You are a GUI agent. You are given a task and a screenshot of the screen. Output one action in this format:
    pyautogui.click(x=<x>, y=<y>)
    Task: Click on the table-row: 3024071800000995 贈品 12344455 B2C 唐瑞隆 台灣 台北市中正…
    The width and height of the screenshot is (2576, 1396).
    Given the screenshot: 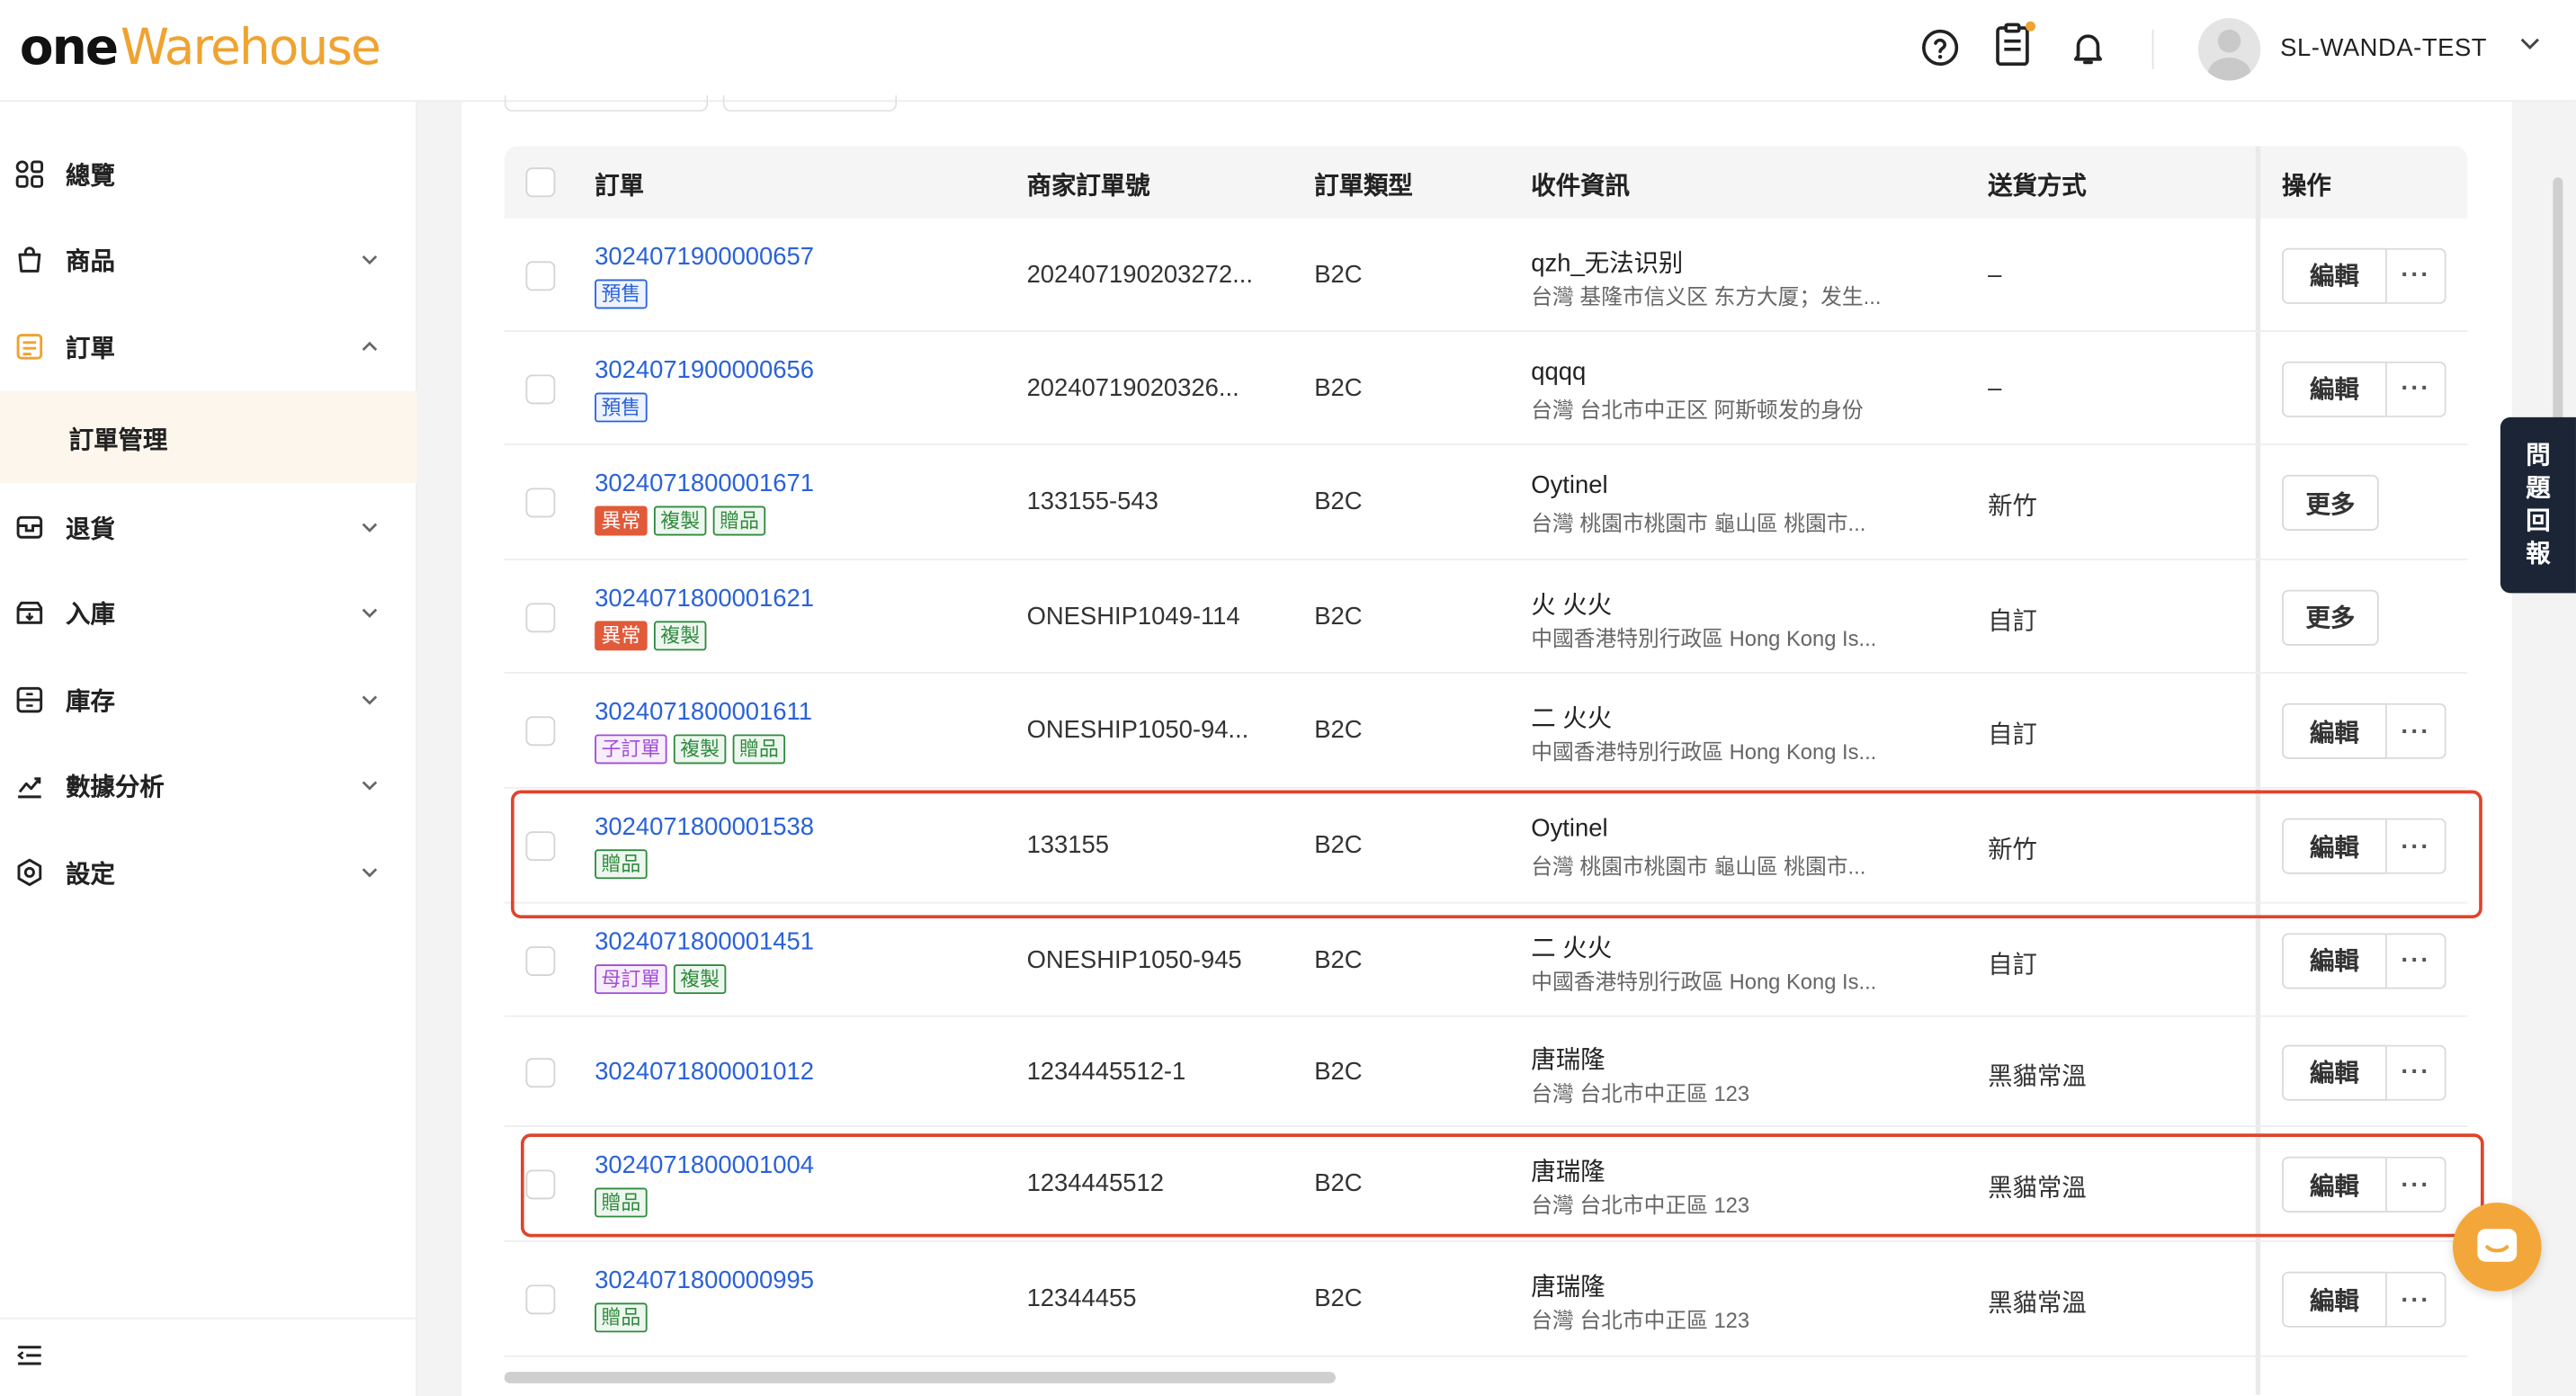 What is the action you would take?
    pyautogui.click(x=1486, y=1299)
    